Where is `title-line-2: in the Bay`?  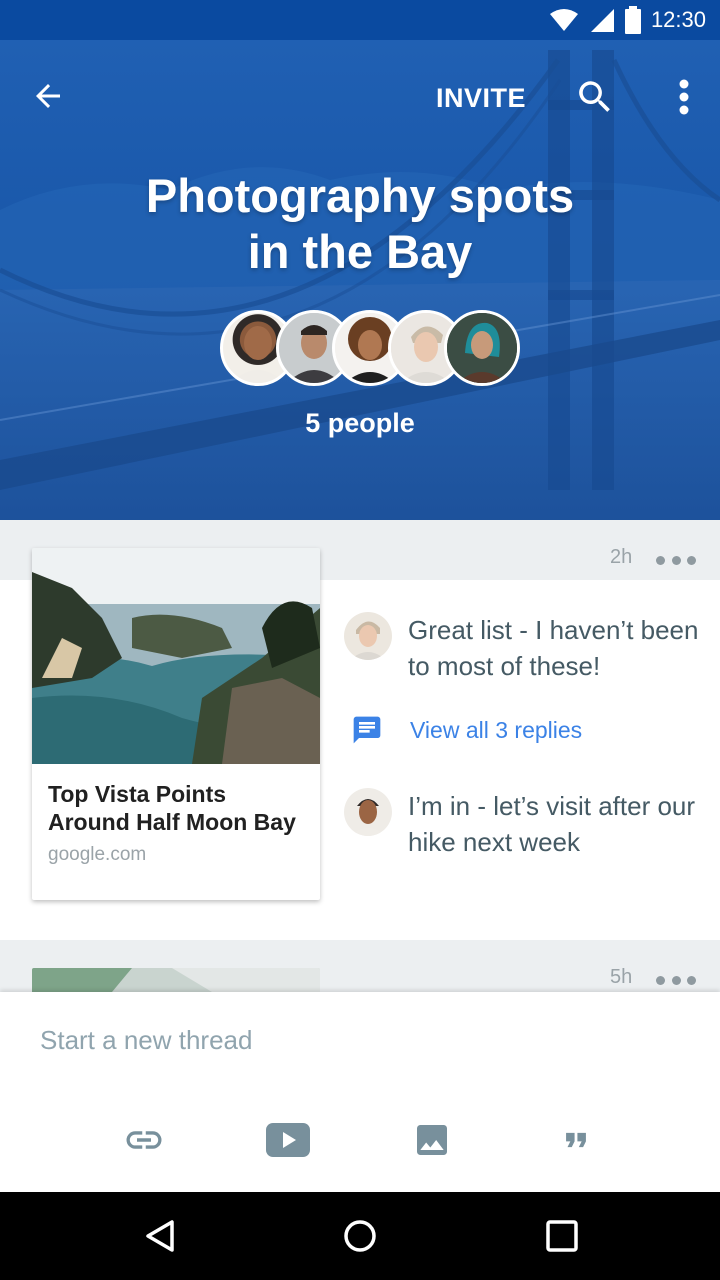 title-line-2: in the Bay is located at coordinates (360, 251).